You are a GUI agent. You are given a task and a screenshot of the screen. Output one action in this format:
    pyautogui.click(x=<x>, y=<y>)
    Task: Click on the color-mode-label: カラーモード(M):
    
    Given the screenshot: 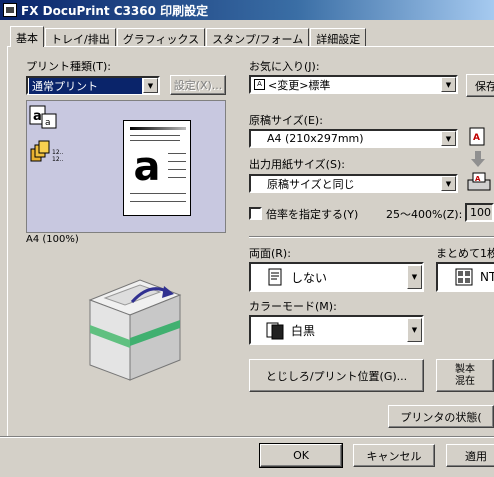 What is the action you would take?
    pyautogui.click(x=293, y=306)
    